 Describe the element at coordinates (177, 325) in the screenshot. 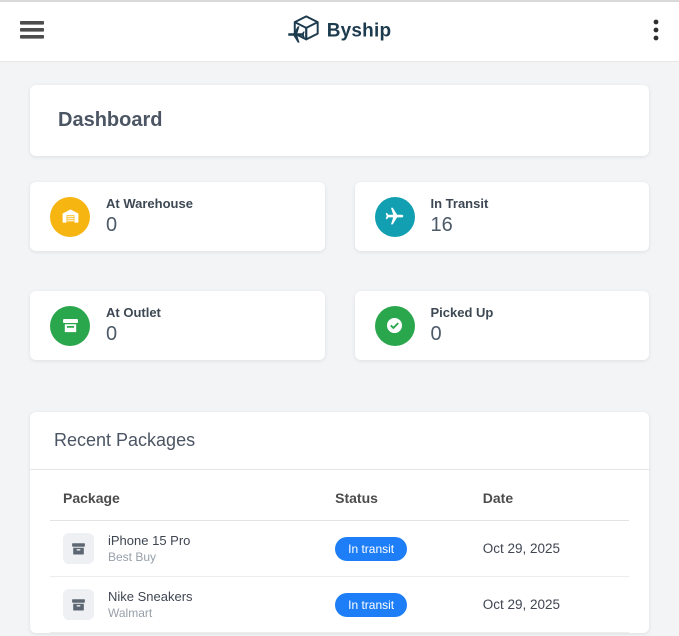

I see `stat-card-at-outlet: At Outlet 0` at that location.